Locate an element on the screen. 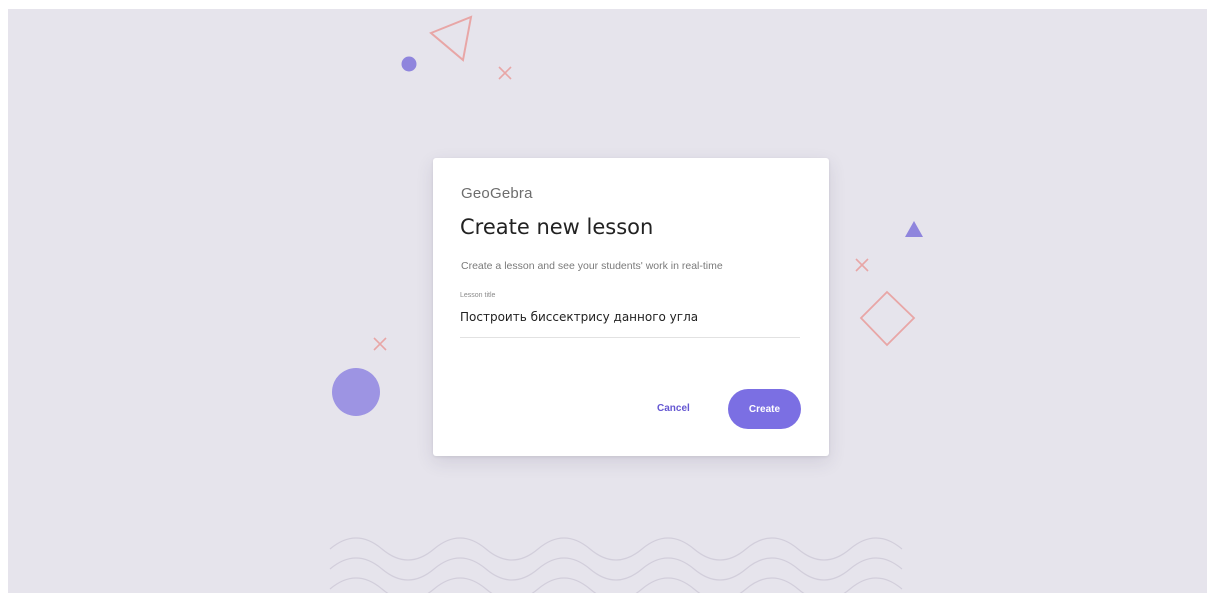 The image size is (1208, 593). triangle-outline-icon is located at coordinates (451, 38).